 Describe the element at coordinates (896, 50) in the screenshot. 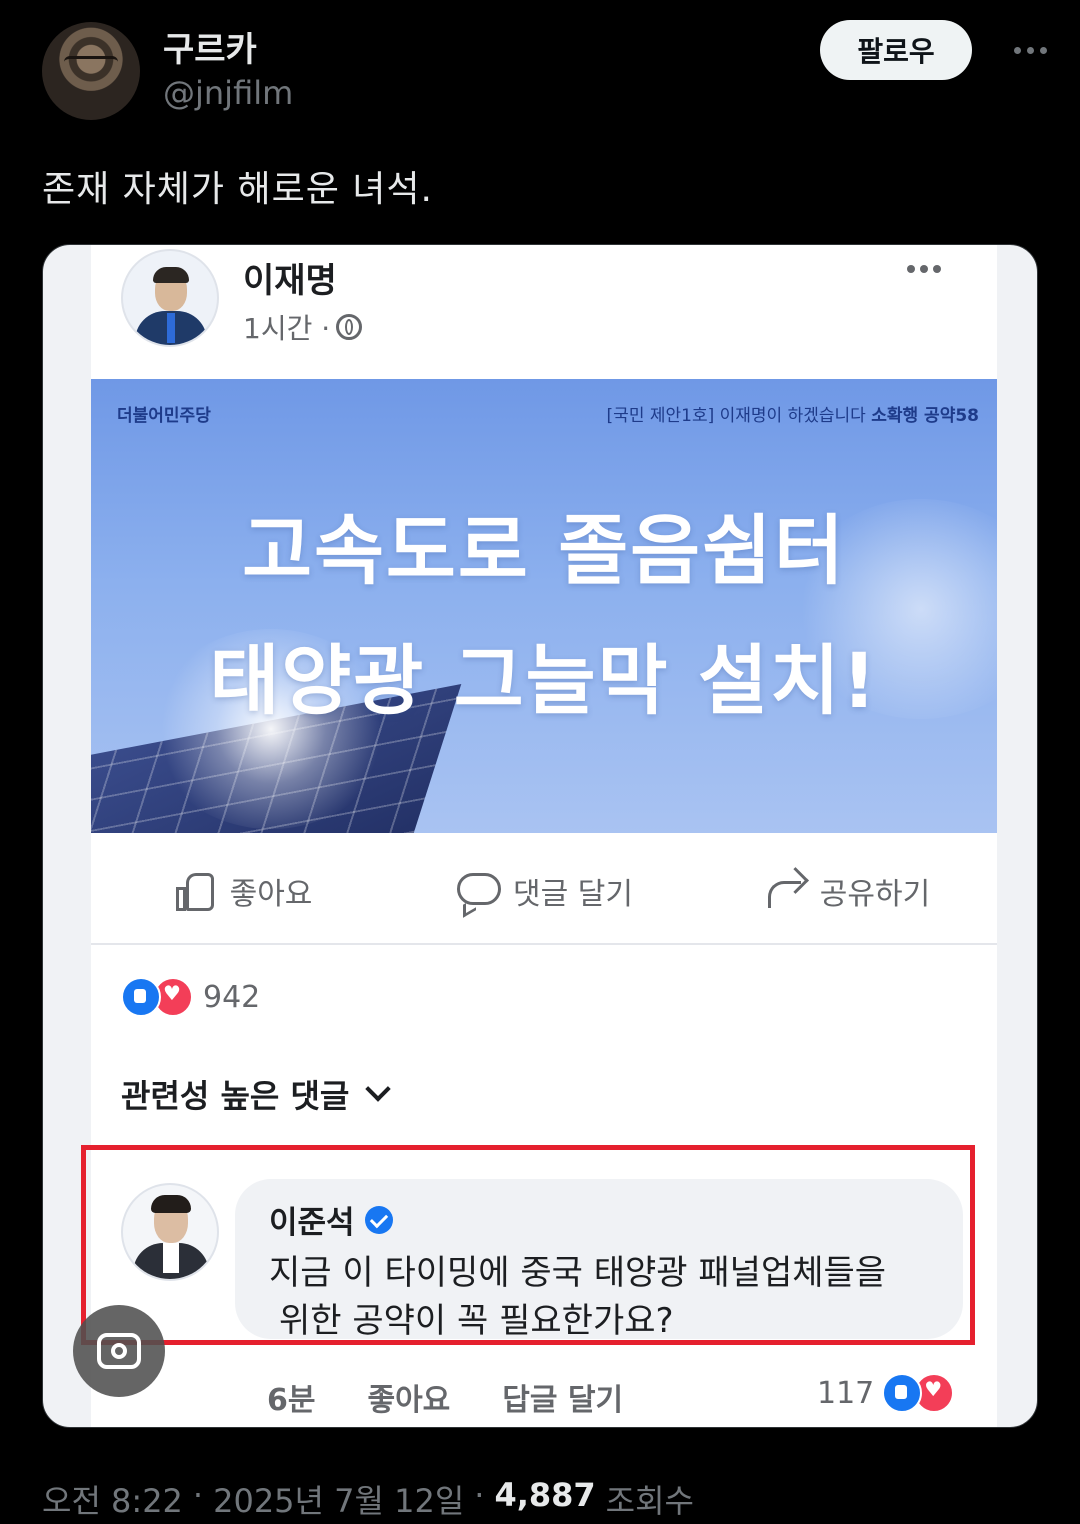

I see `follow-button: 팔로우` at that location.